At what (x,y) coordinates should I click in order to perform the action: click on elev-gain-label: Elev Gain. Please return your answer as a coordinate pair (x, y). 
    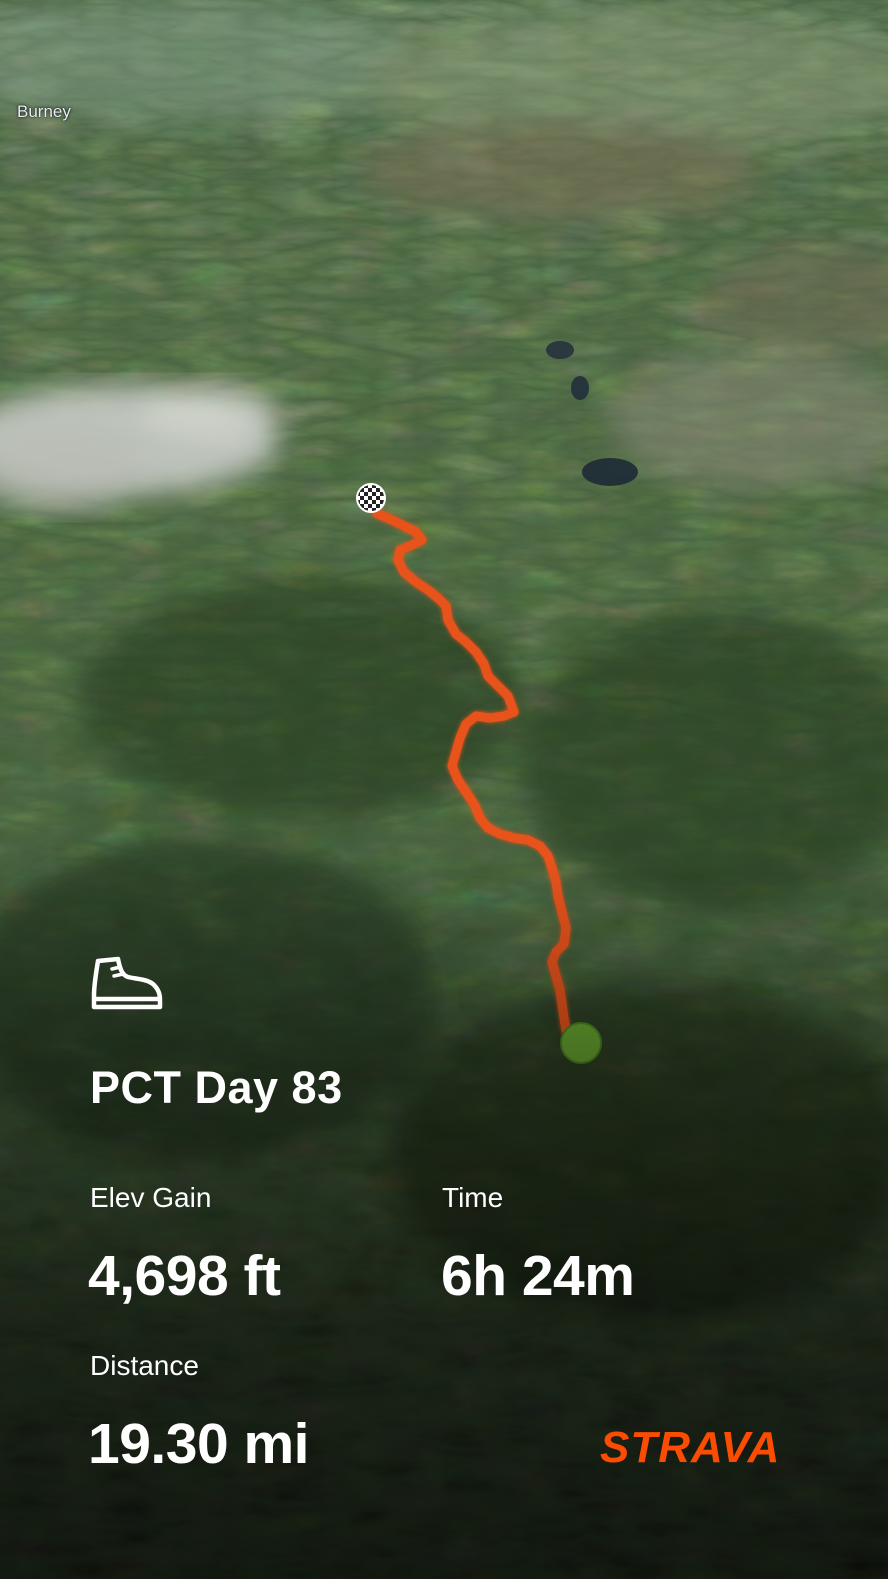
    Looking at the image, I should click on (151, 1197).